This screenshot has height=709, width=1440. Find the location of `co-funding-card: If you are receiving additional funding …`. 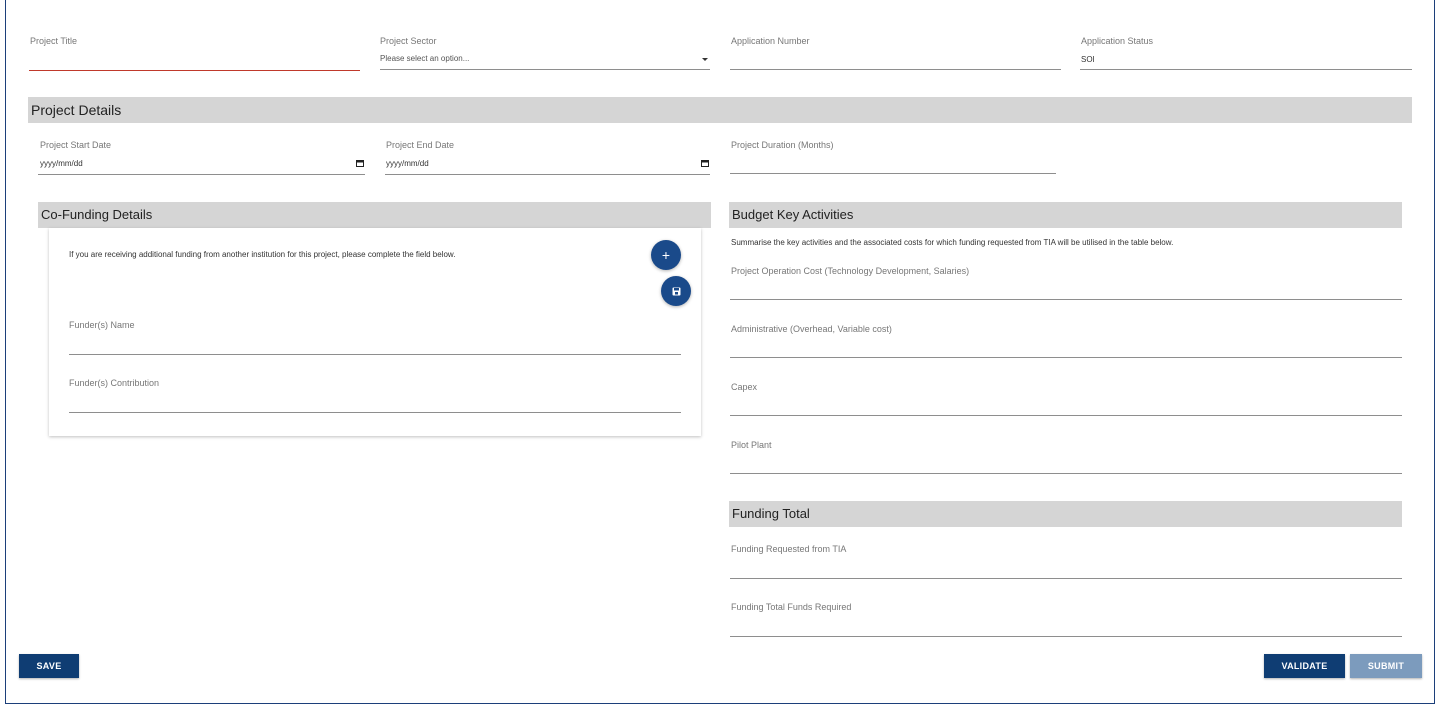

co-funding-card: If you are receiving additional funding … is located at coordinates (375, 332).